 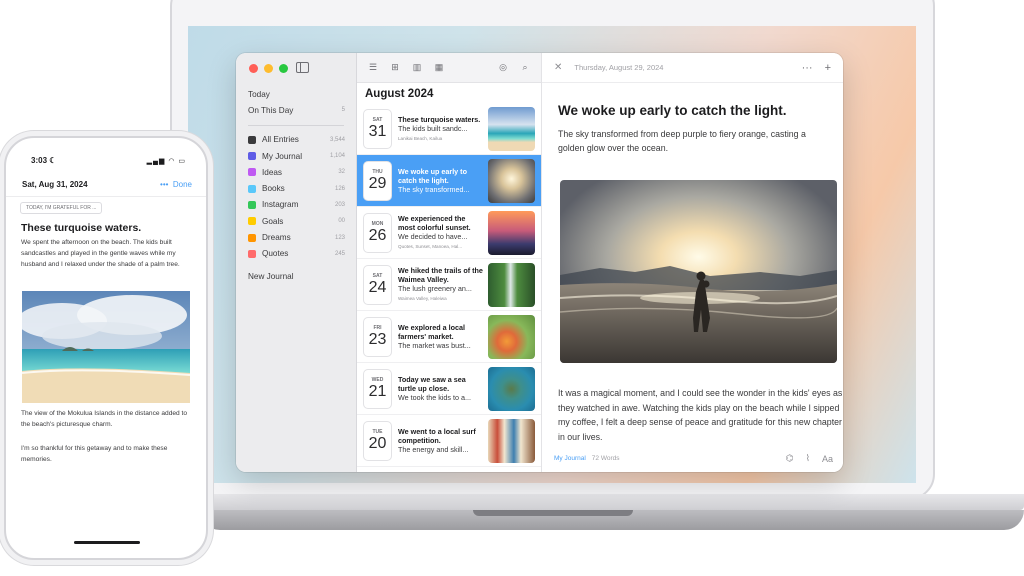 I want to click on new-journal-button: New Journal, so click(x=296, y=276).